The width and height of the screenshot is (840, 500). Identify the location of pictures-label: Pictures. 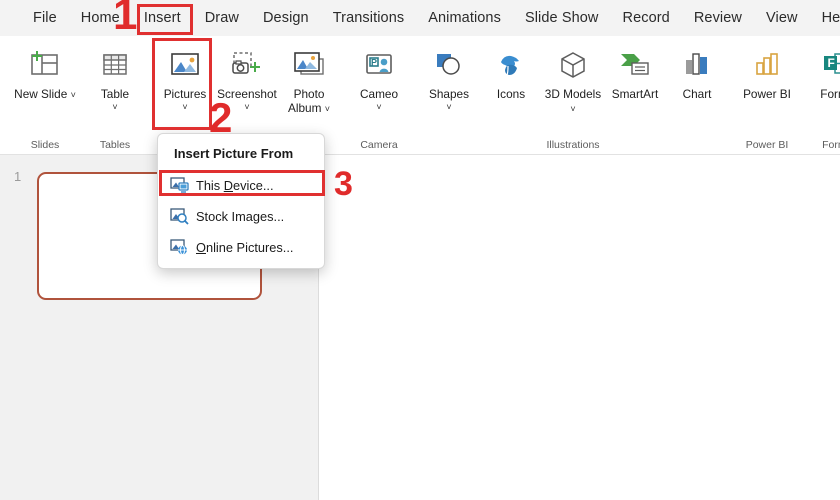
(185, 94).